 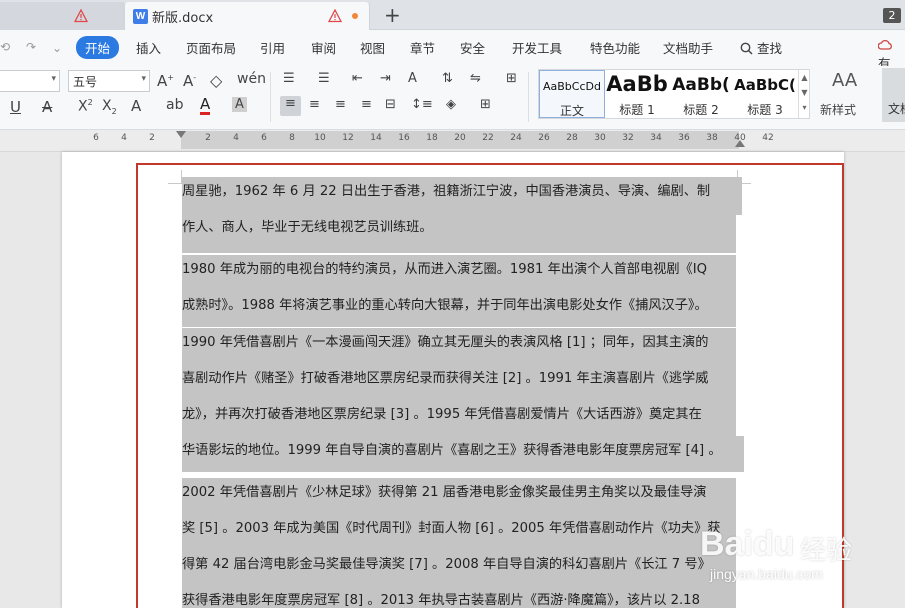 What do you see at coordinates (485, 104) in the screenshot?
I see `borders-icon: ⊞` at bounding box center [485, 104].